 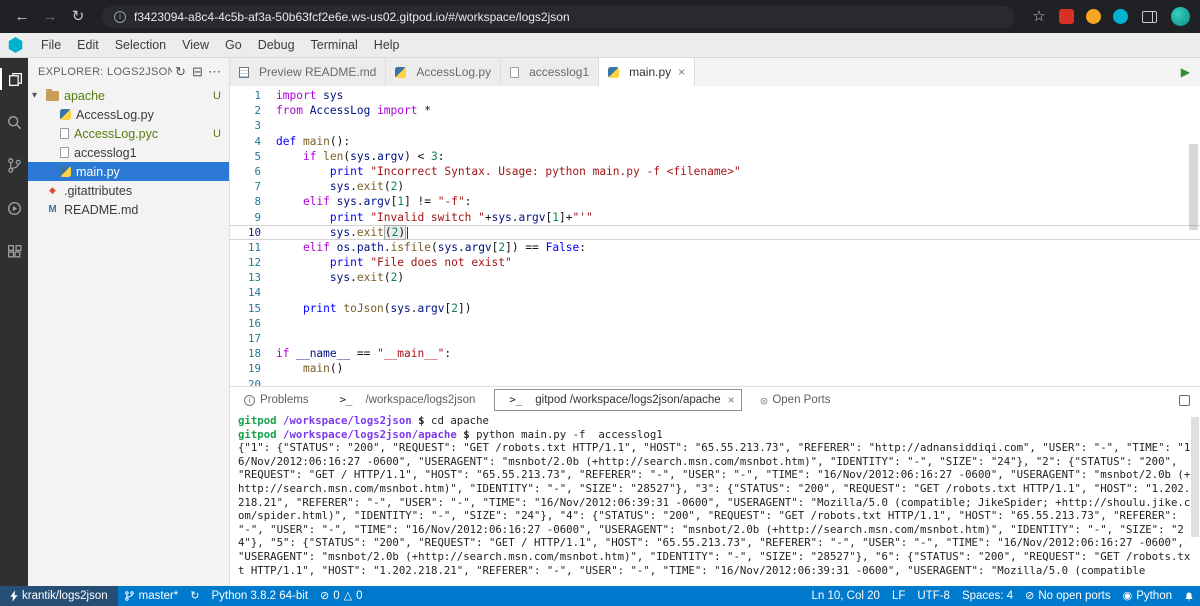 What do you see at coordinates (1185, 72) in the screenshot?
I see `run-button: ▶` at bounding box center [1185, 72].